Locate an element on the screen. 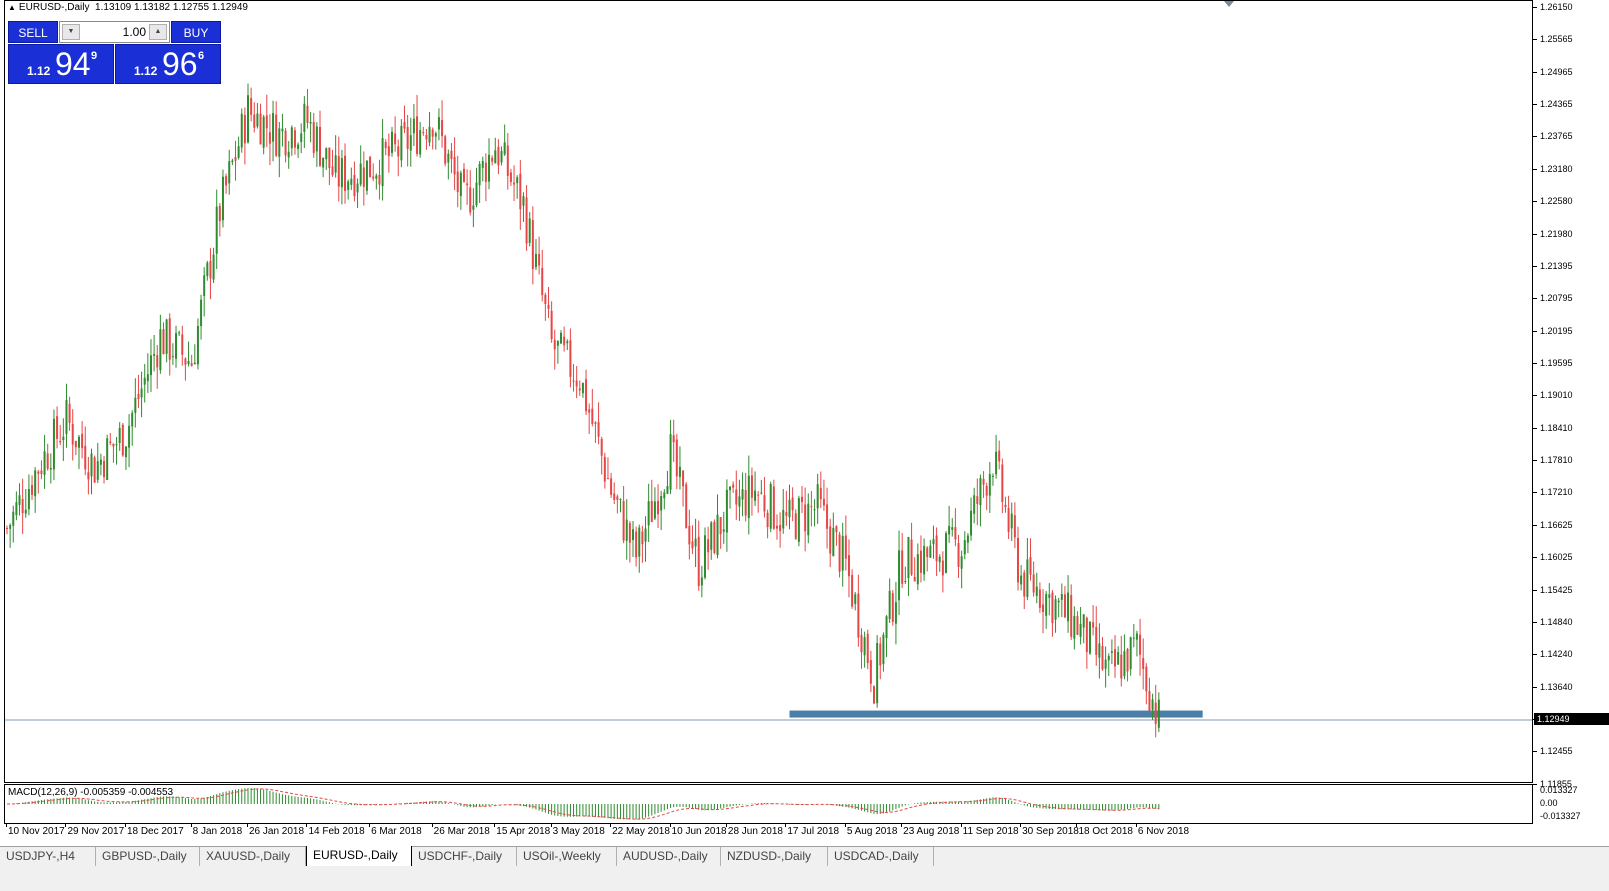 The height and width of the screenshot is (891, 1609). chart-tab: USDJPY-,H4 is located at coordinates (48, 856).